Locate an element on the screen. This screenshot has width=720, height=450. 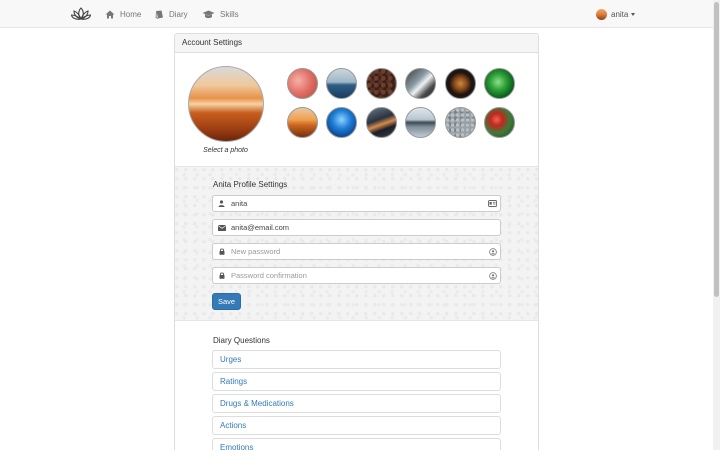
photo-thumb-waterfall-rocks is located at coordinates (420, 83).